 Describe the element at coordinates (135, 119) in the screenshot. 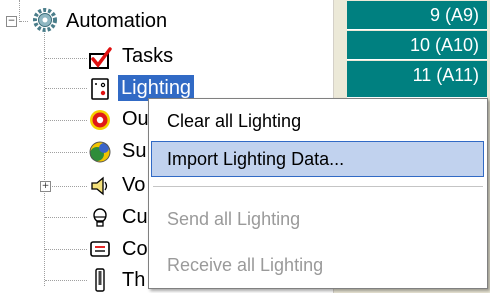

I see `tree-node-label: Ou` at that location.